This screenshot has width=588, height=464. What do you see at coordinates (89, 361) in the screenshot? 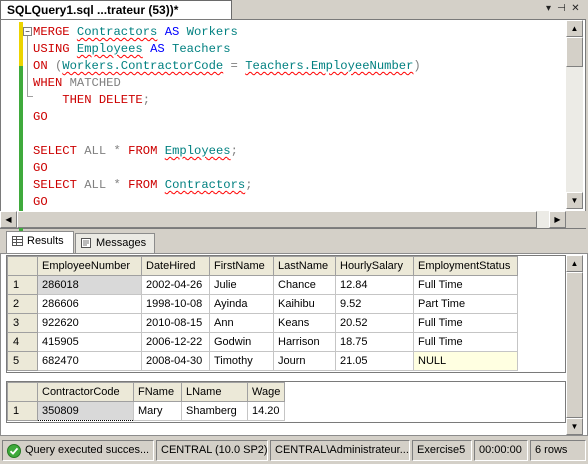
I see `table-cell: 682470` at bounding box center [89, 361].